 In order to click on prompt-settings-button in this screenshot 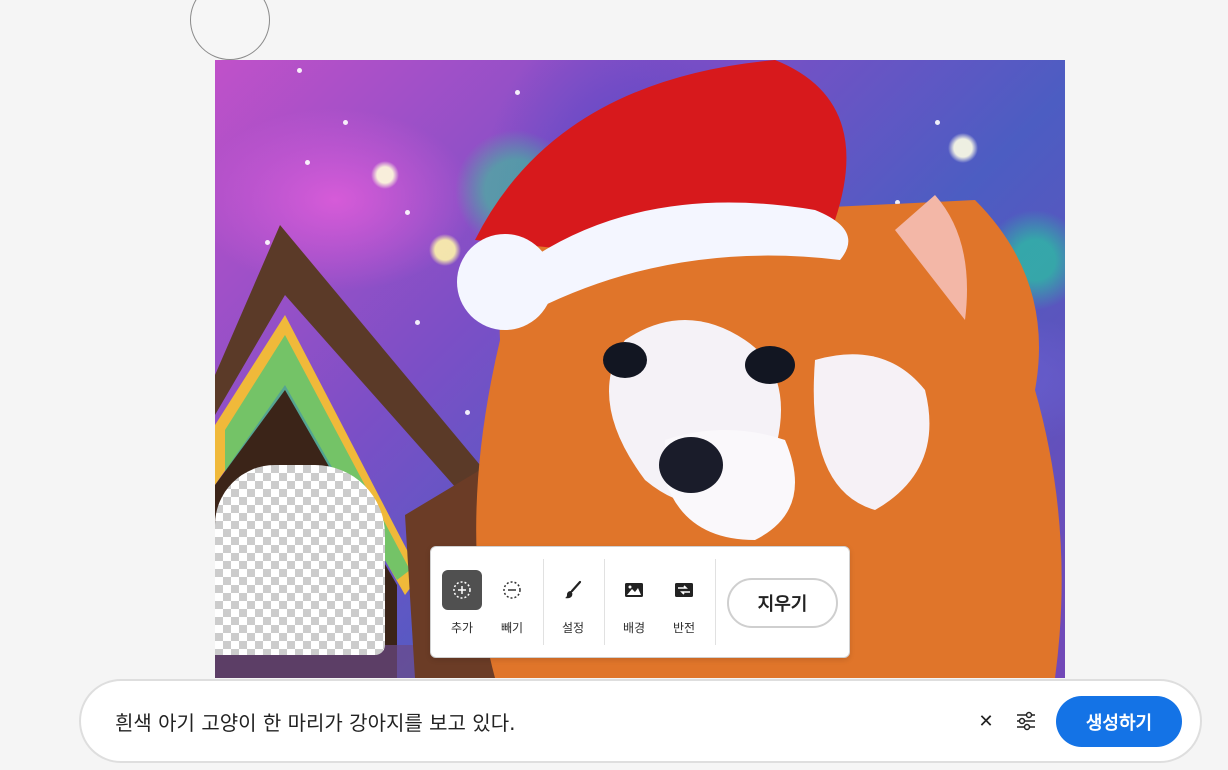, I will do `click(1026, 721)`.